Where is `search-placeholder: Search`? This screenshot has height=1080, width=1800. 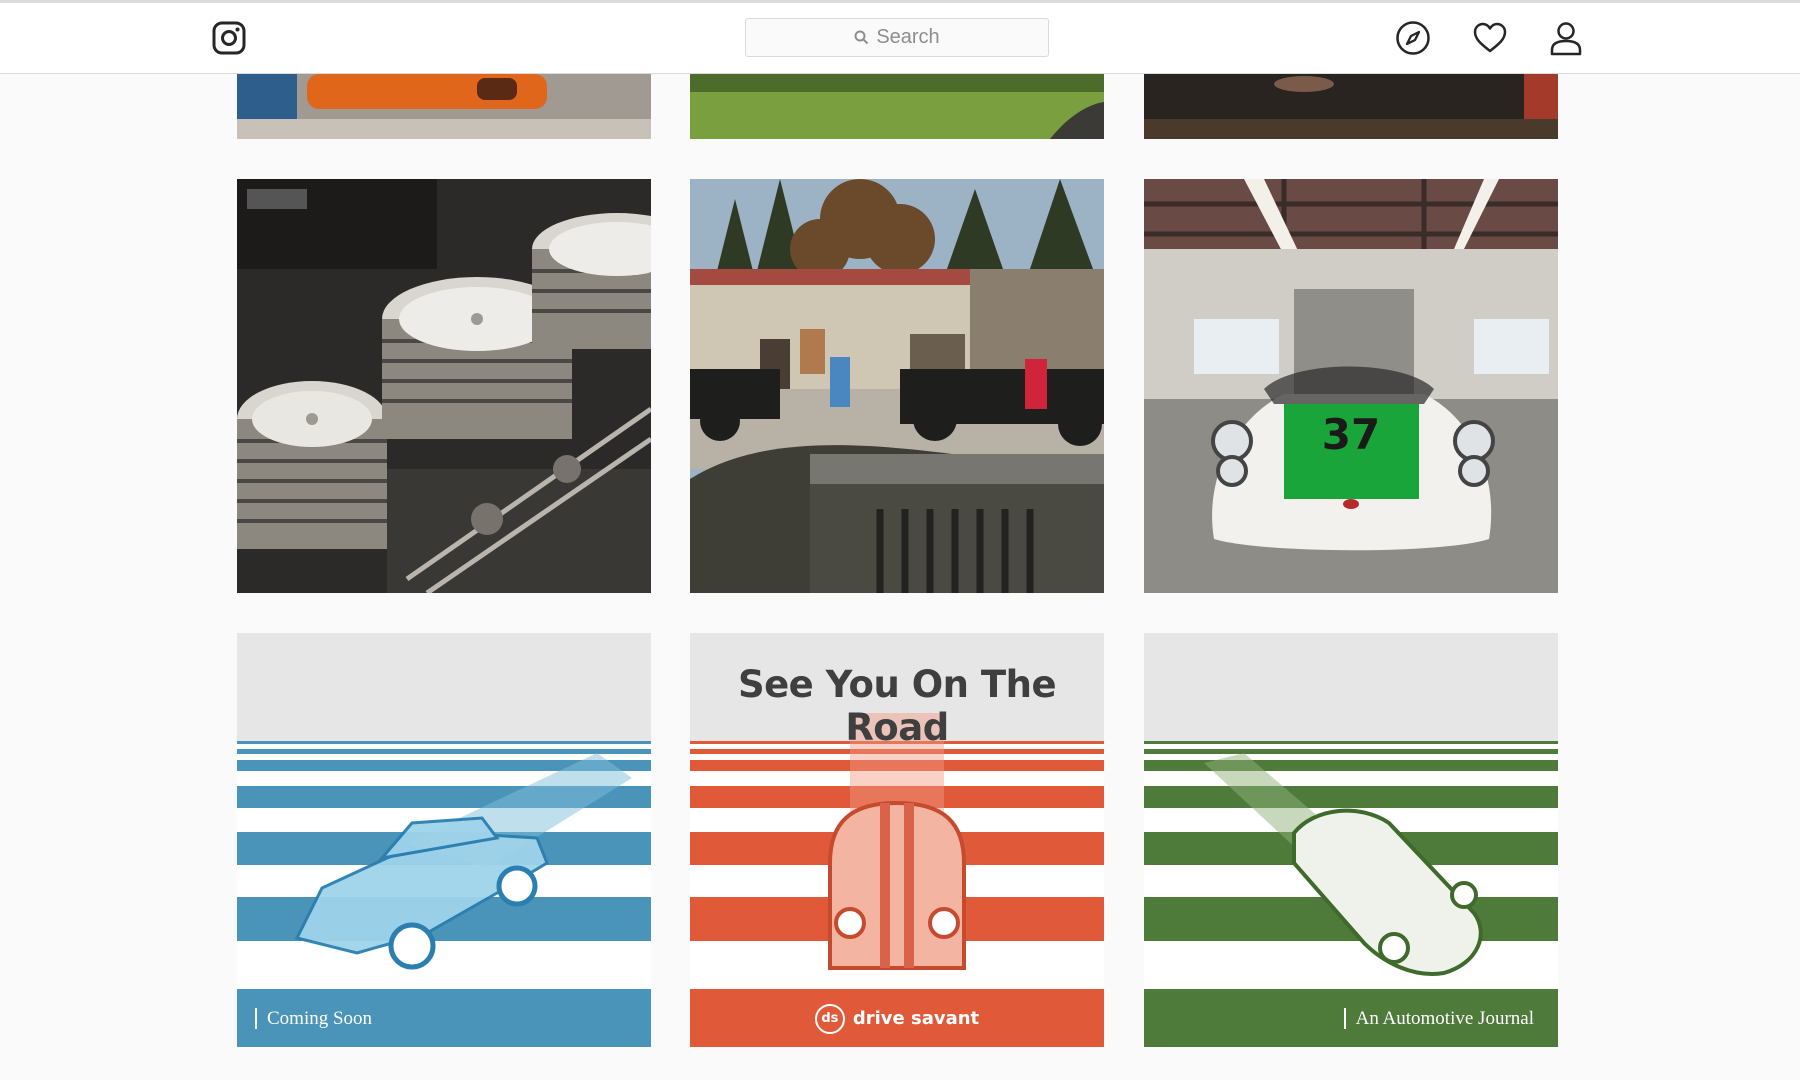
search-placeholder: Search is located at coordinates (908, 37).